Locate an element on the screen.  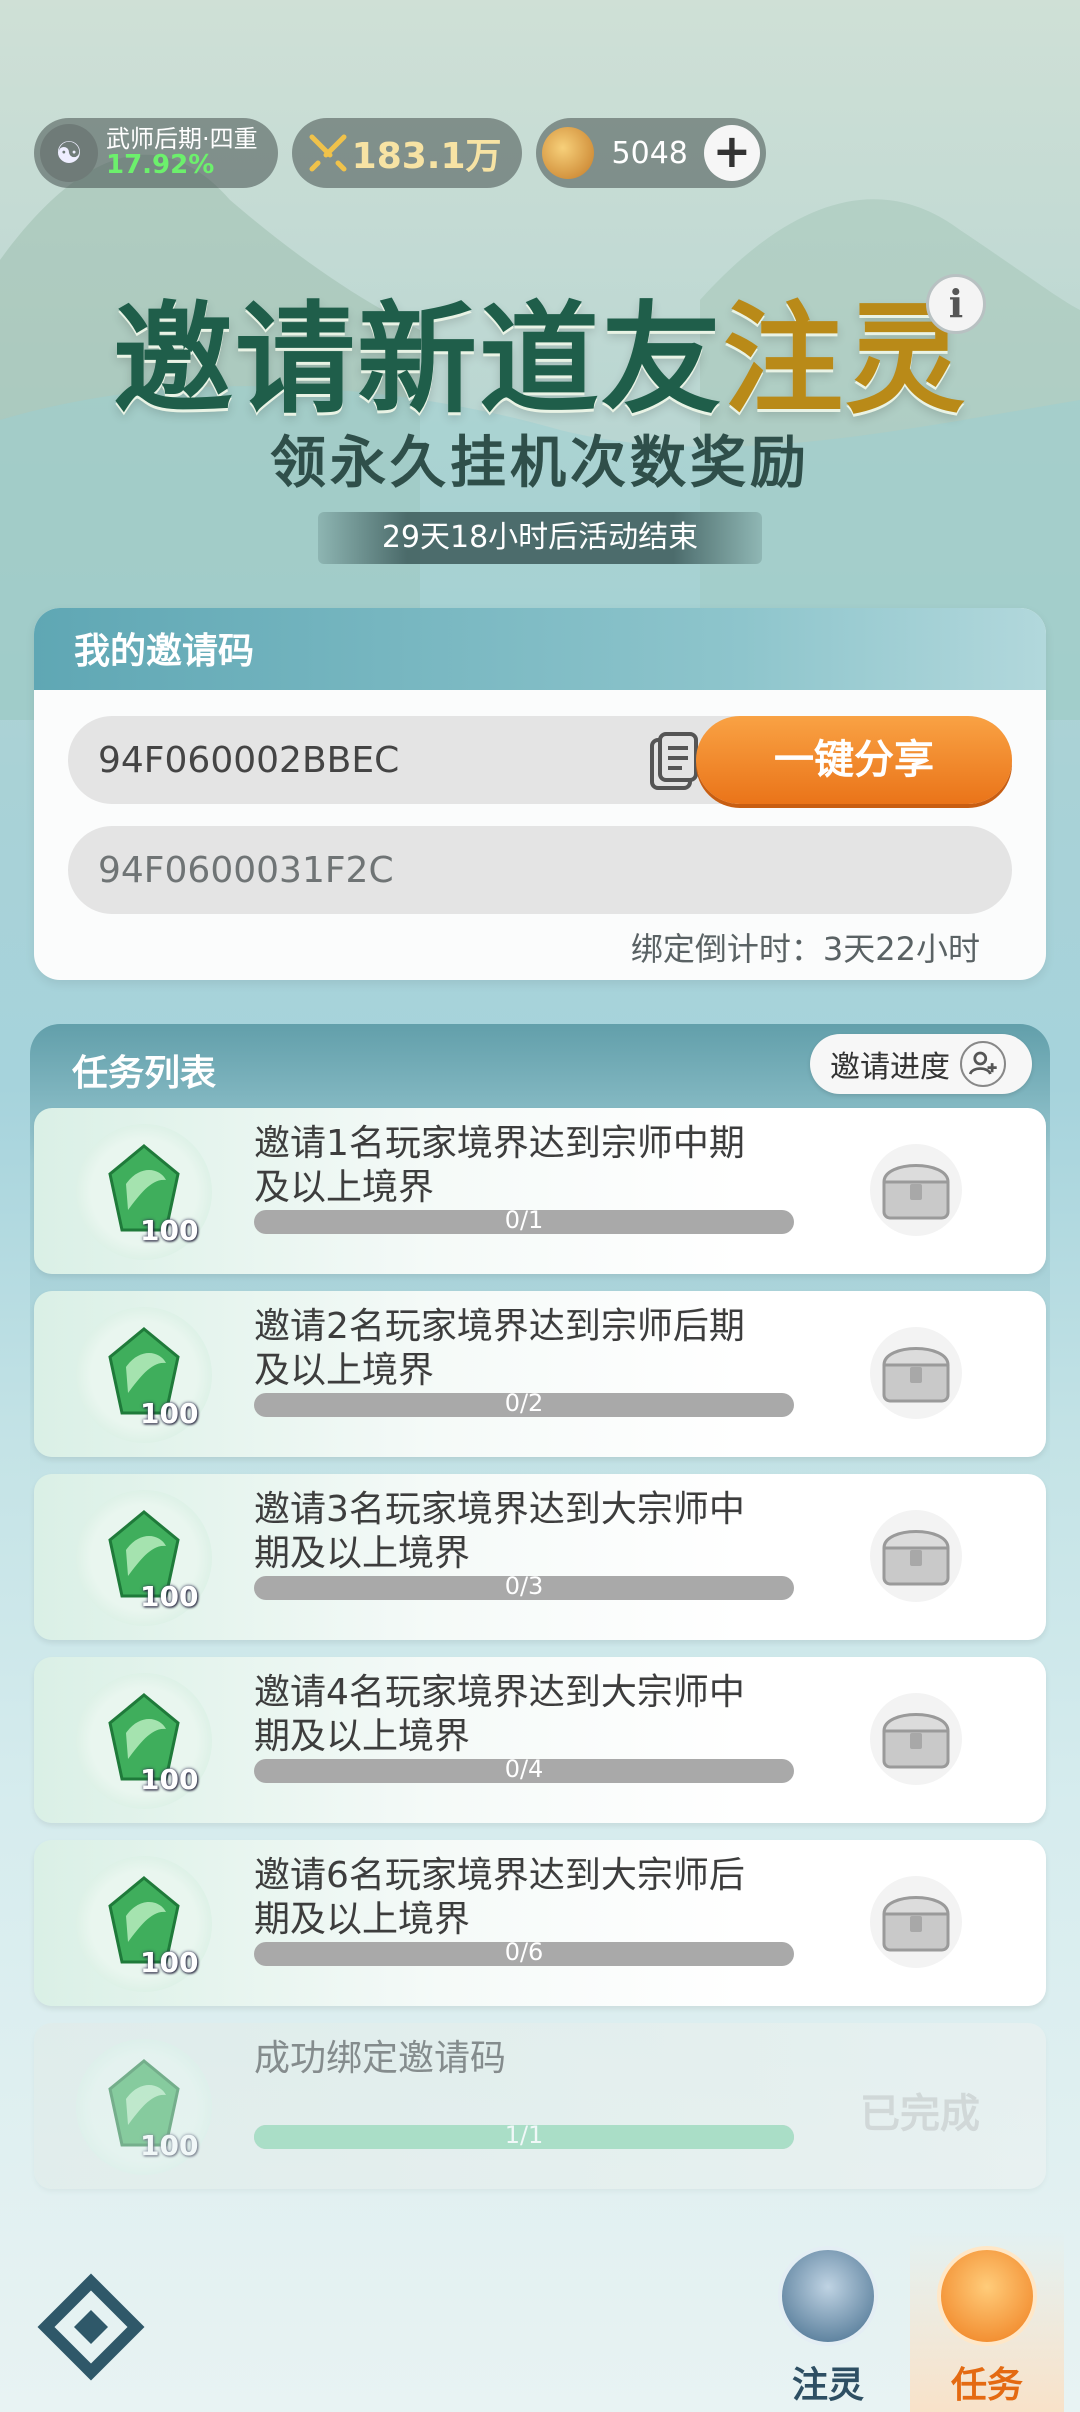
task-list-heading: 任务列表 is located at coordinates (144, 1073).